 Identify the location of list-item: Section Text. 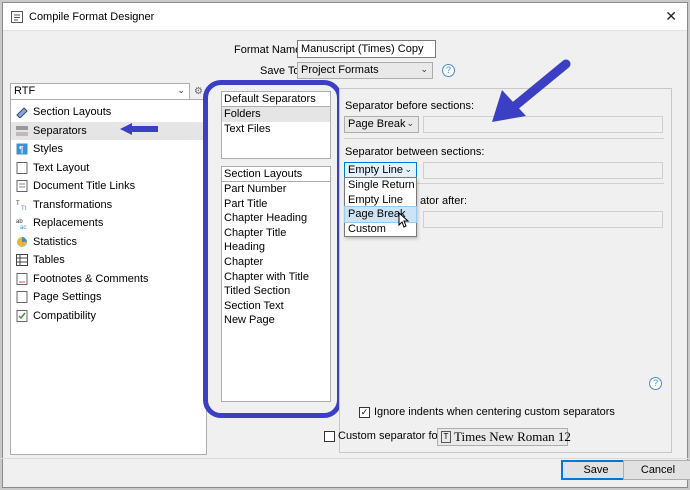
(276, 306).